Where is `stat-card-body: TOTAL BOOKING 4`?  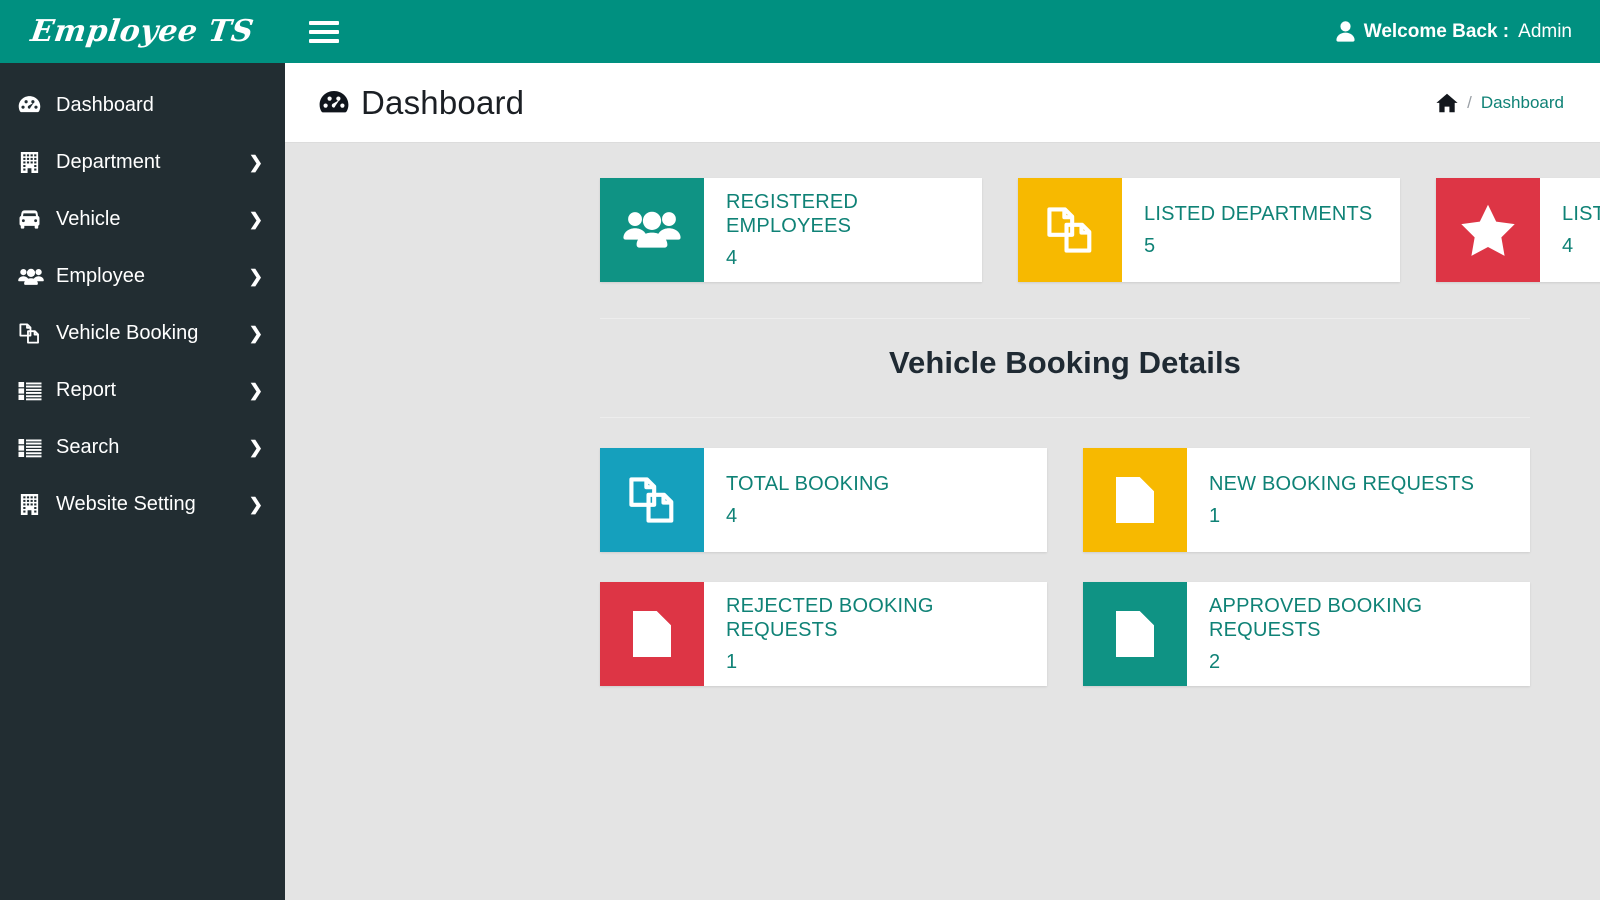 stat-card-body: TOTAL BOOKING 4 is located at coordinates (875, 500).